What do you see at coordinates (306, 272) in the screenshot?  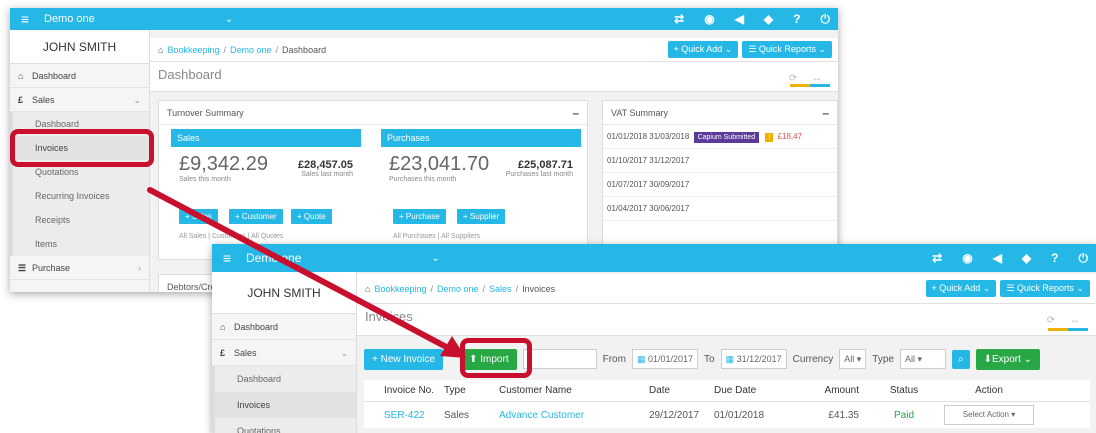 I see `pointer-arrow` at bounding box center [306, 272].